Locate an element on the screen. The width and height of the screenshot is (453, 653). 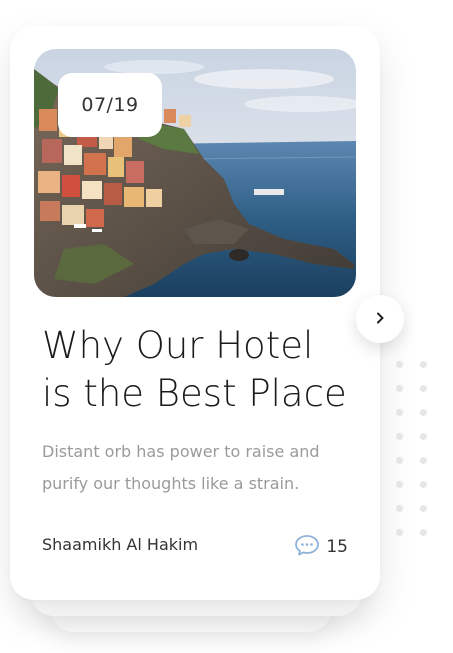
decorative-dot-grid is located at coordinates (411, 448).